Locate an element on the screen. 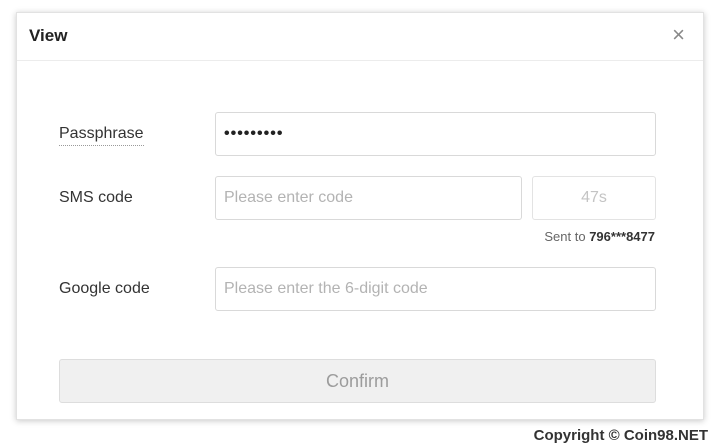 The image size is (724, 448). confirm-button: Confirm is located at coordinates (357, 381).